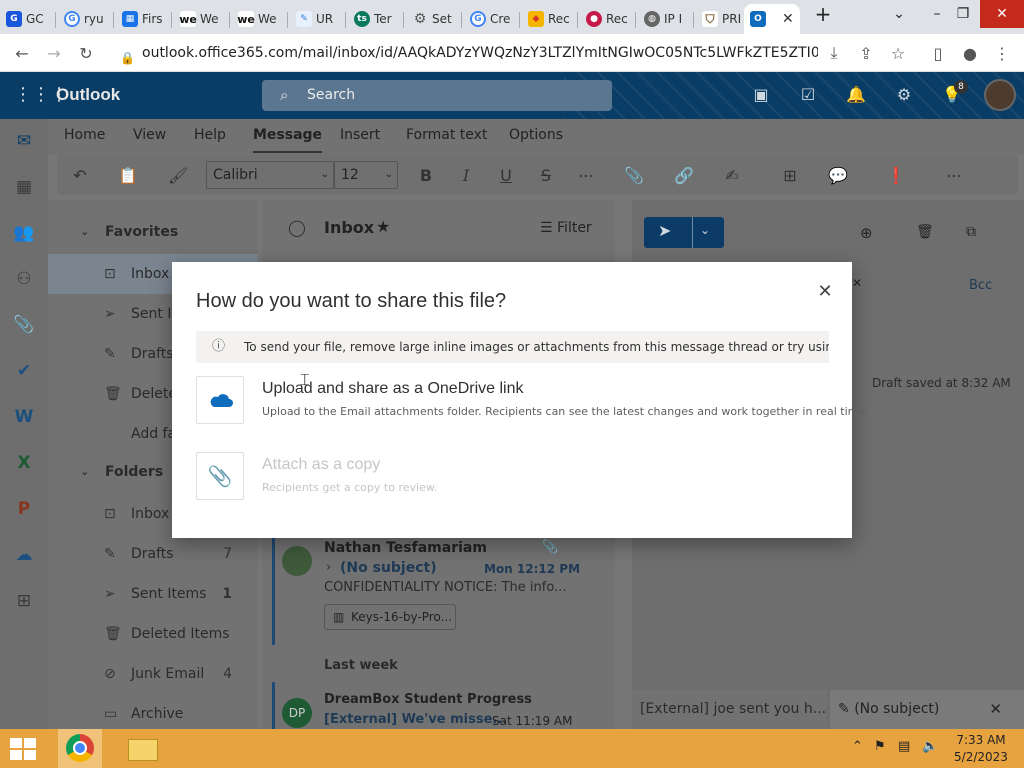  What do you see at coordinates (128, 176) in the screenshot?
I see `paste-icon: 📋` at bounding box center [128, 176].